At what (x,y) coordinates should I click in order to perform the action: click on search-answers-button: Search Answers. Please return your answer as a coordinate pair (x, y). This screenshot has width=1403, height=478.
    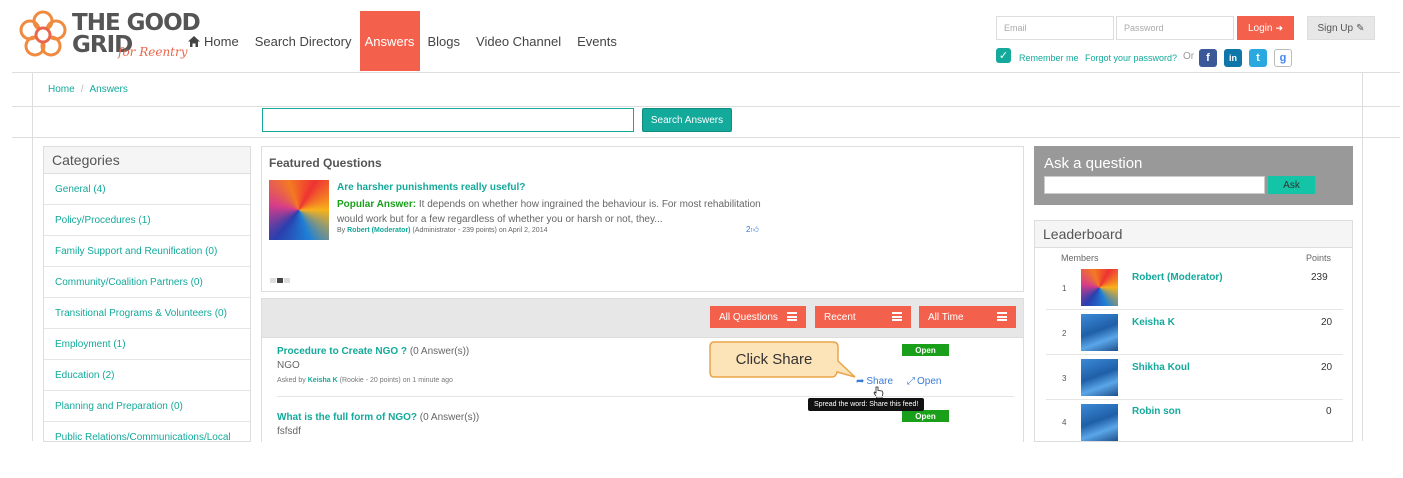
    Looking at the image, I should click on (687, 120).